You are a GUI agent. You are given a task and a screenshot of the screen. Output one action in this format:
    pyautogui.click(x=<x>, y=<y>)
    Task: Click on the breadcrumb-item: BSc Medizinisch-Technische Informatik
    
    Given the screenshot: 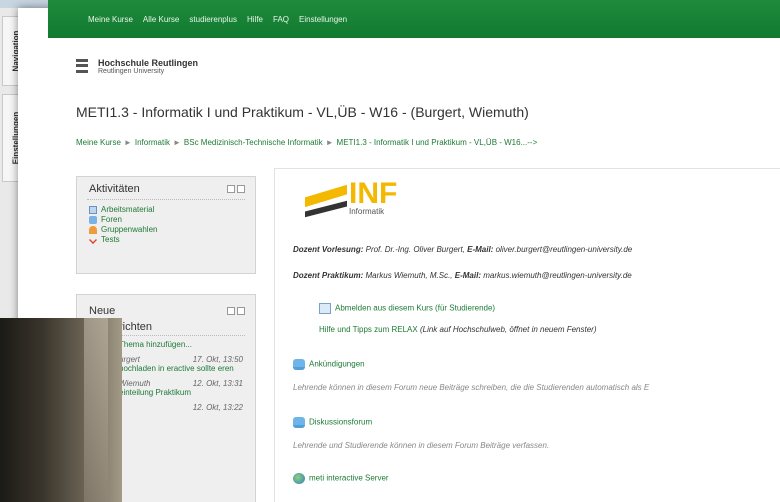 What is the action you would take?
    pyautogui.click(x=253, y=142)
    